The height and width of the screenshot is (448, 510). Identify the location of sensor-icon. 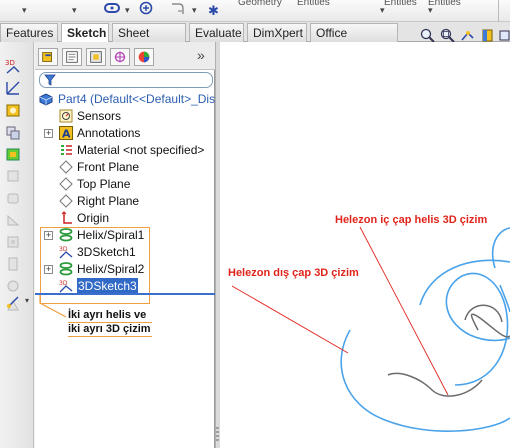
(66, 116).